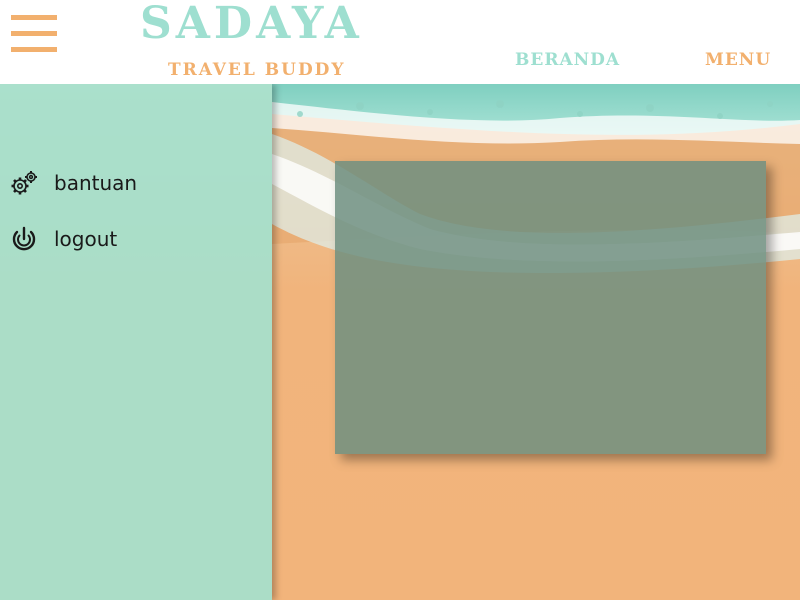 This screenshot has width=800, height=600. Describe the element at coordinates (24, 239) in the screenshot. I see `power-icon` at that location.